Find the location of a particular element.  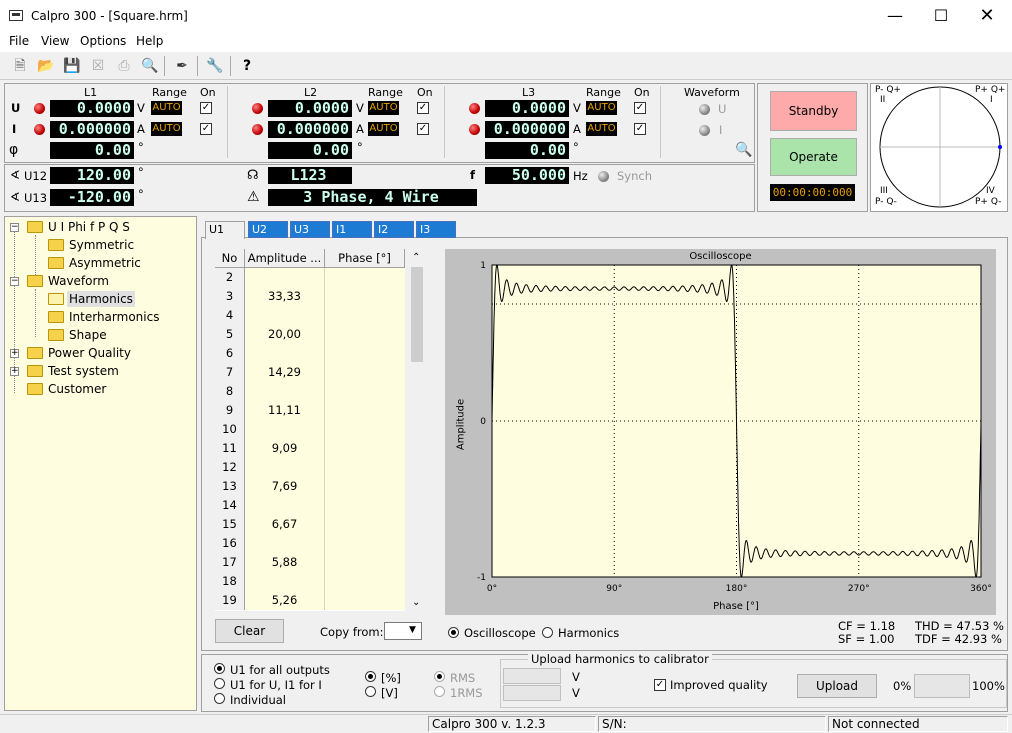

l2-i-on-checkbox: ✓ is located at coordinates (423, 129).